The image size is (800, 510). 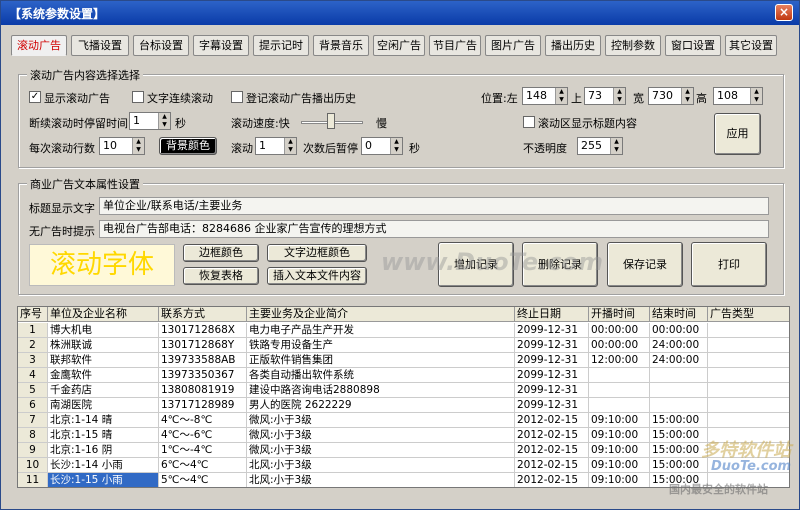 I want to click on table-cell: 00:00:00, so click(x=619, y=330).